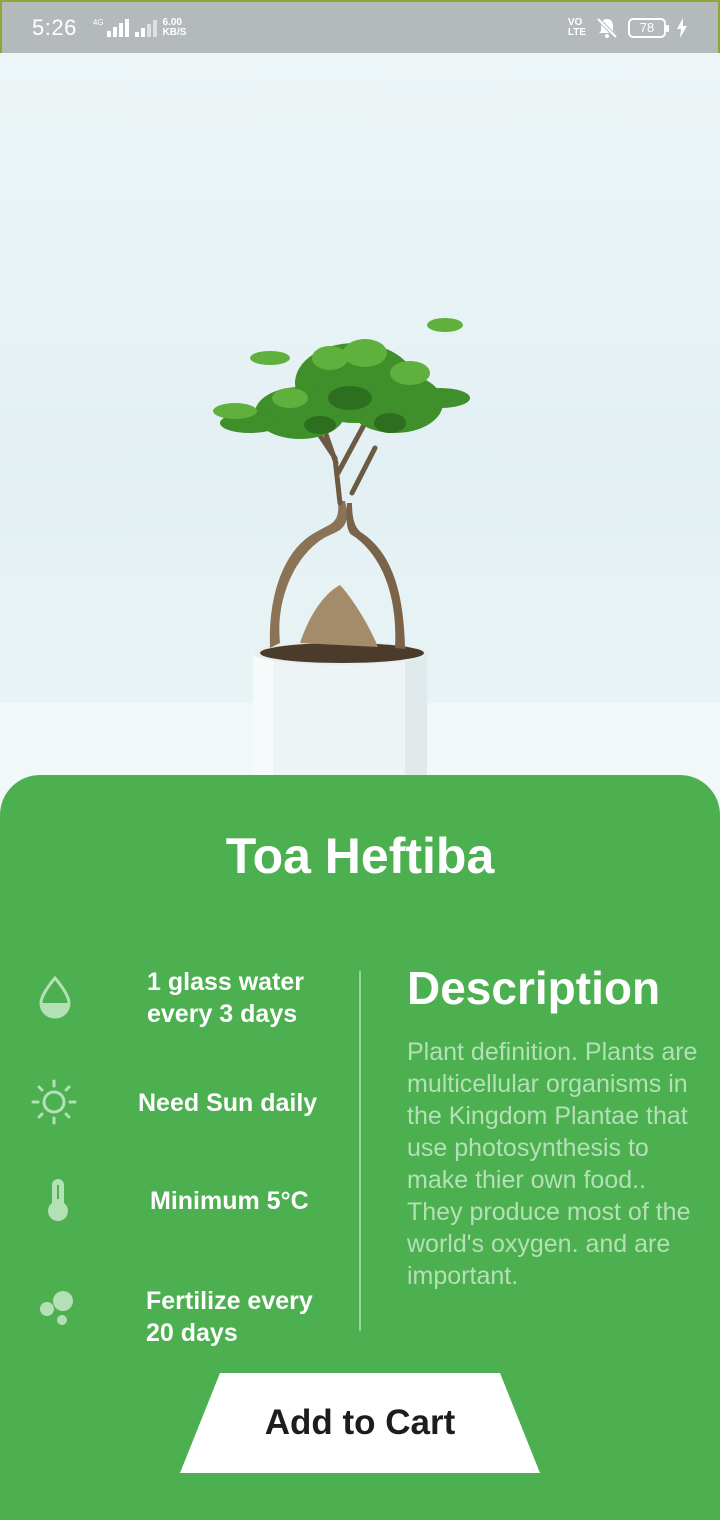 The height and width of the screenshot is (1520, 720). What do you see at coordinates (56, 1308) in the screenshot?
I see `fertilizer-icon` at bounding box center [56, 1308].